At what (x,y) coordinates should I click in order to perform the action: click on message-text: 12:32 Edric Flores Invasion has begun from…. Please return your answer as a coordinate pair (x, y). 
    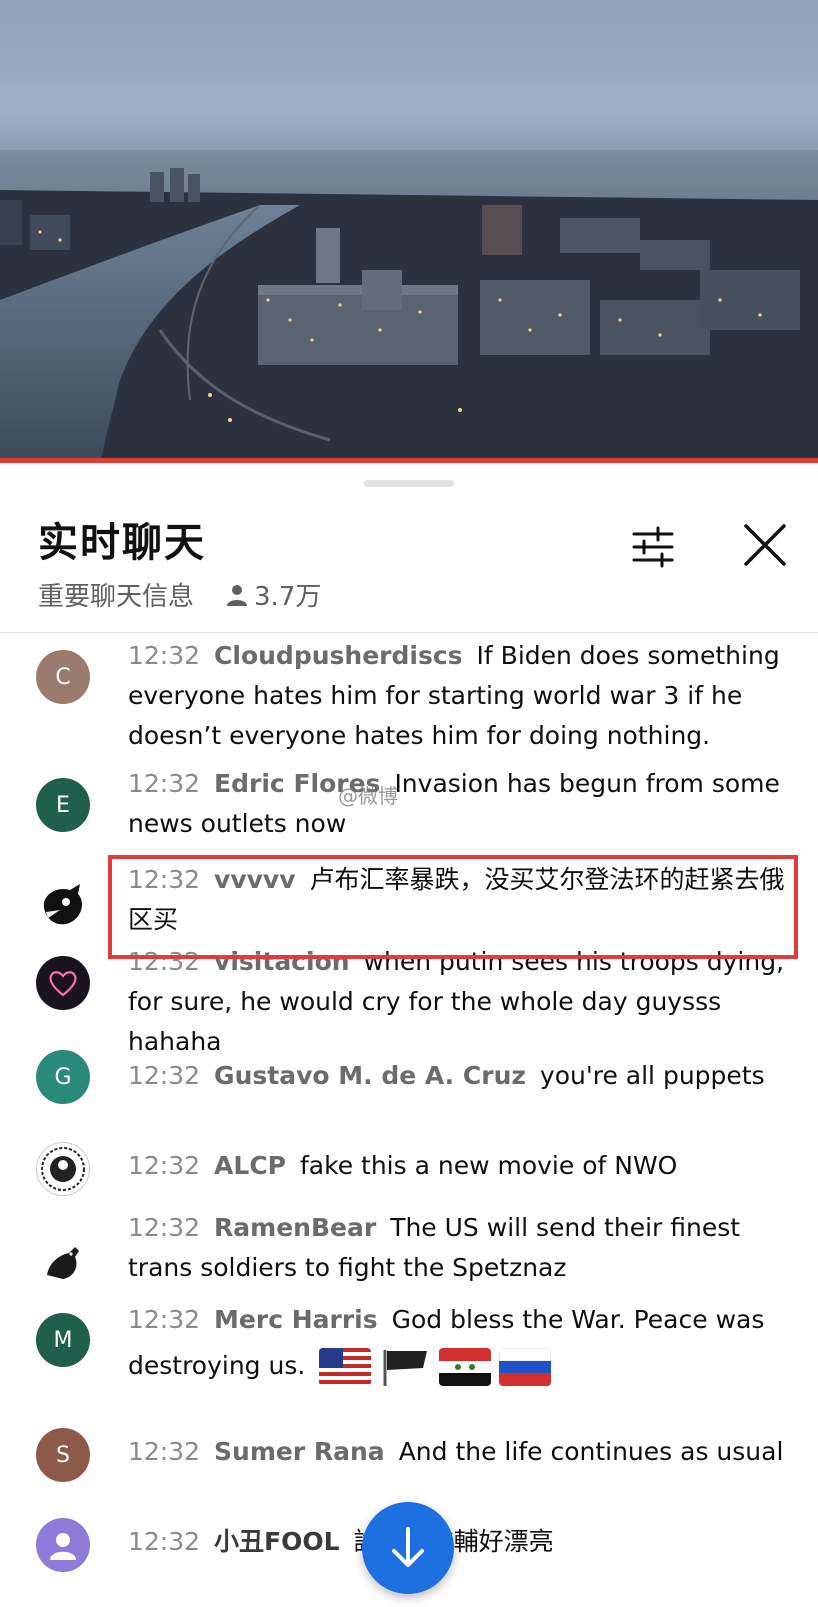
    Looking at the image, I should click on (461, 804).